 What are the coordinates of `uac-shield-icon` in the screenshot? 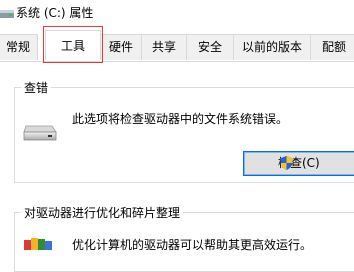 It's located at (286, 163).